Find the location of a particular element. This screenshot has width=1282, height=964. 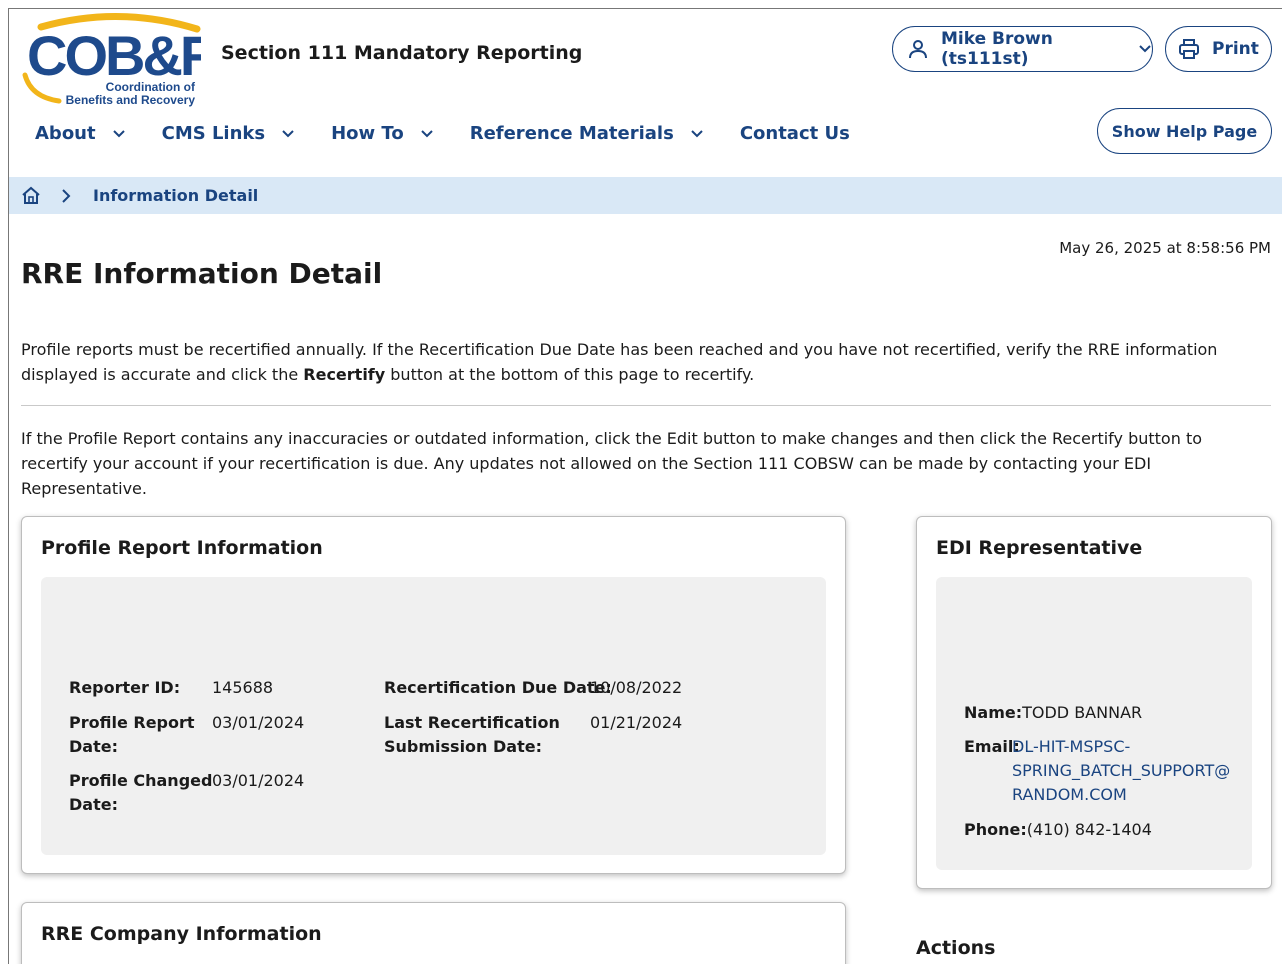

reporter-id-value: 145688 is located at coordinates (243, 687).